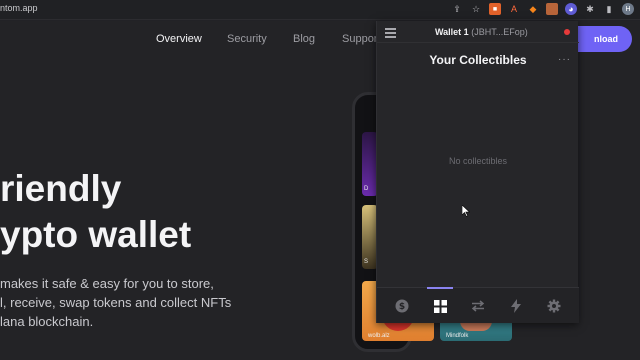 The image size is (640, 360). I want to click on browser-toolbar: ntom.app ⇪ ☆ ■ A ◆ ◕ ✱ ▮ H, so click(320, 10).